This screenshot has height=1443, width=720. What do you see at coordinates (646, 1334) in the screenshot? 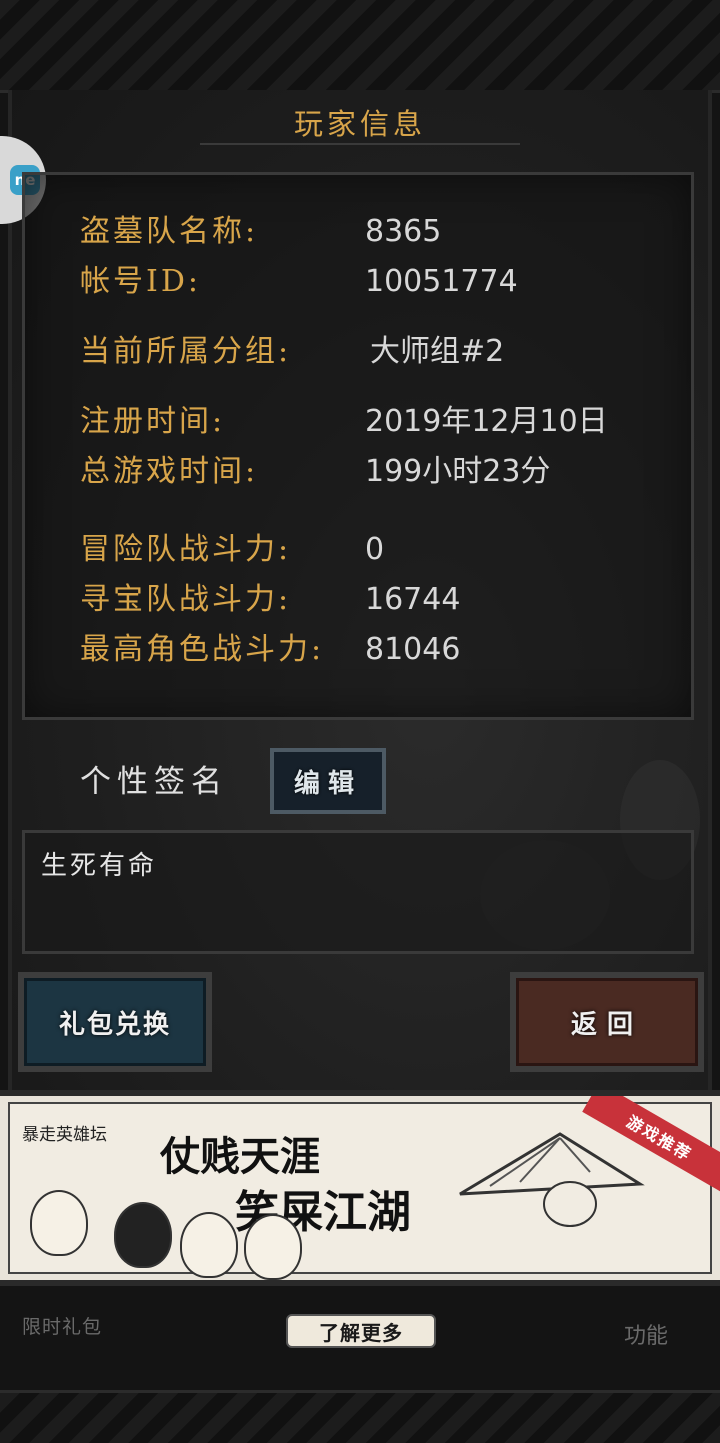
I see `function-button: 功能` at bounding box center [646, 1334].